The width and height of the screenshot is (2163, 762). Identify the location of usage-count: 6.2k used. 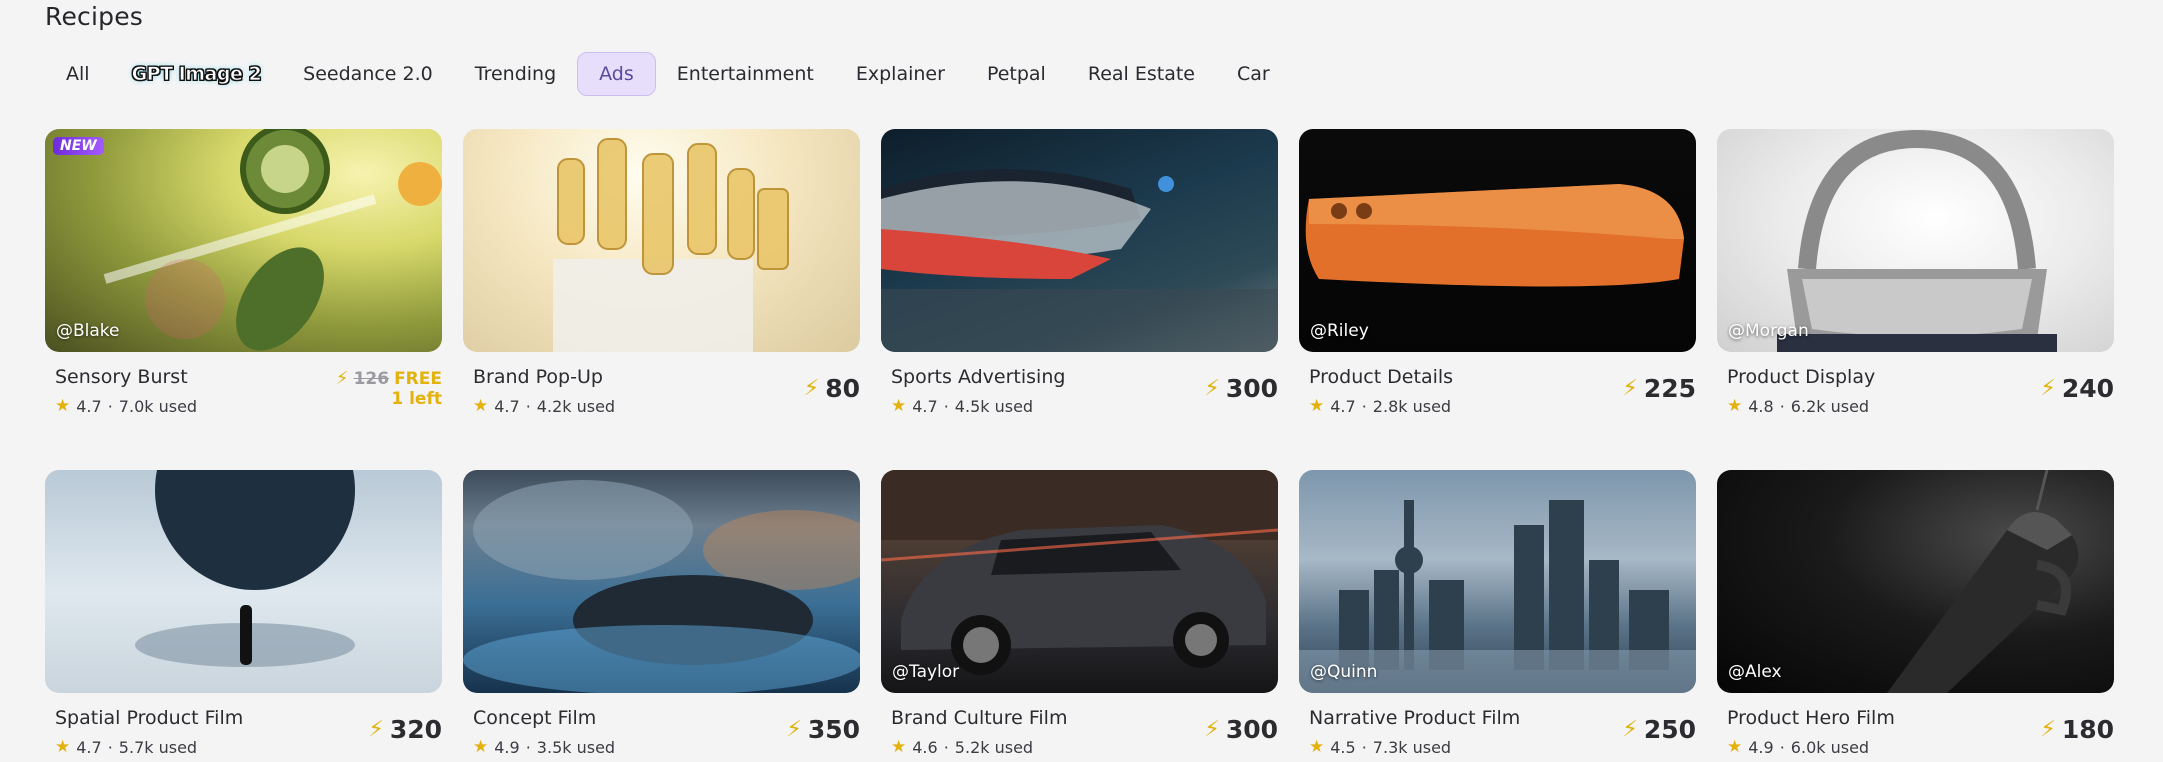
(1830, 406).